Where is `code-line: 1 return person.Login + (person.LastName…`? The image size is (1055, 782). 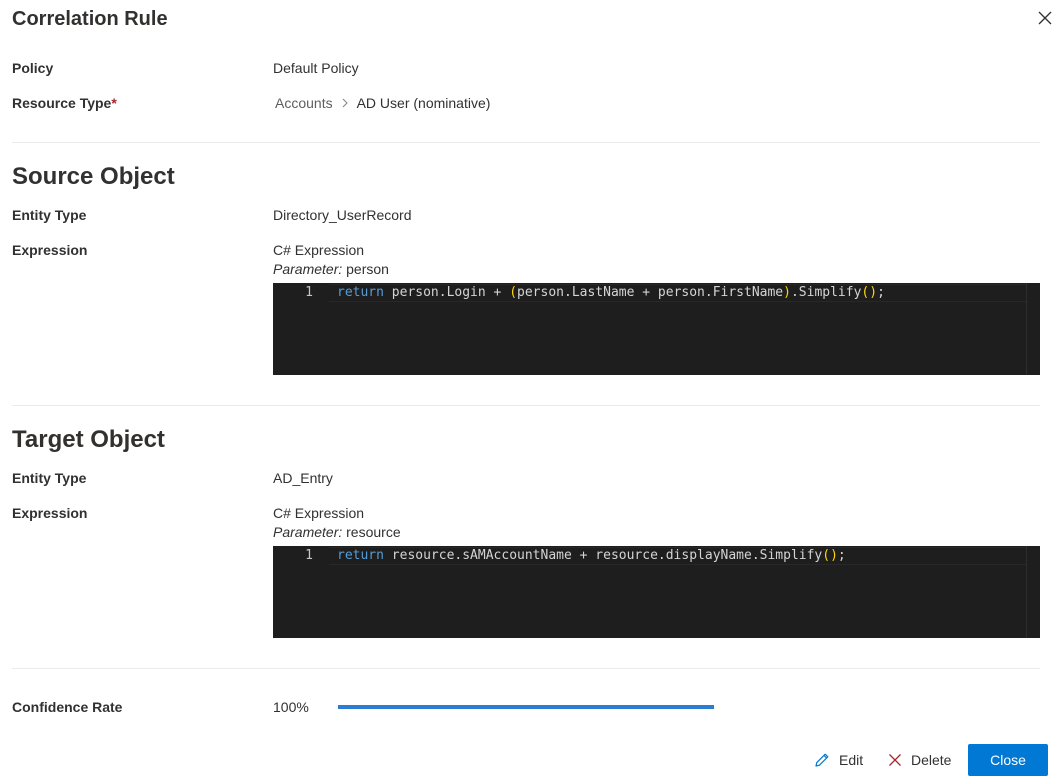
code-line: 1 return person.Login + (person.LastName… is located at coordinates (656, 293).